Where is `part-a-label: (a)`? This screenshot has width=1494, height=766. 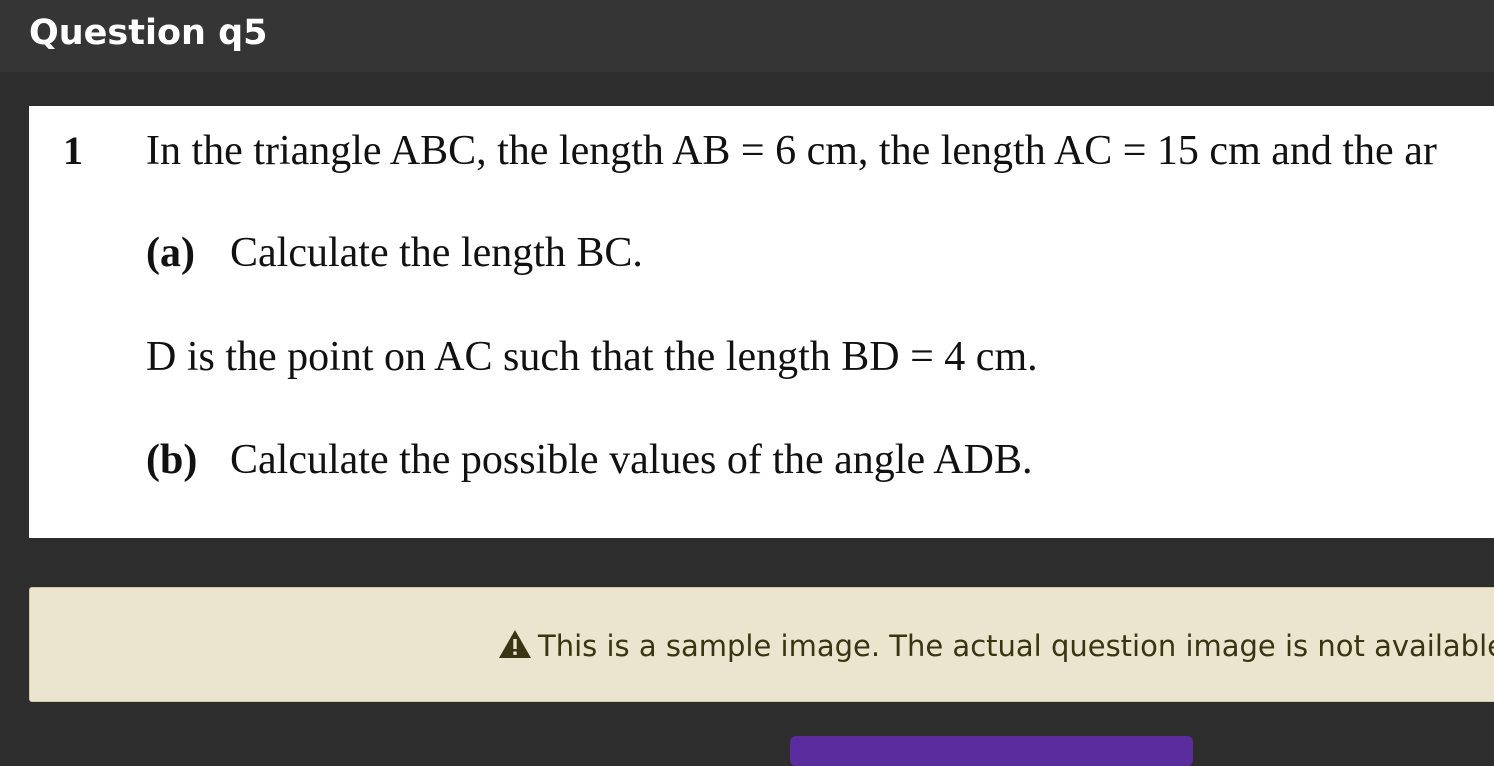
part-a-label: (a) is located at coordinates (170, 253).